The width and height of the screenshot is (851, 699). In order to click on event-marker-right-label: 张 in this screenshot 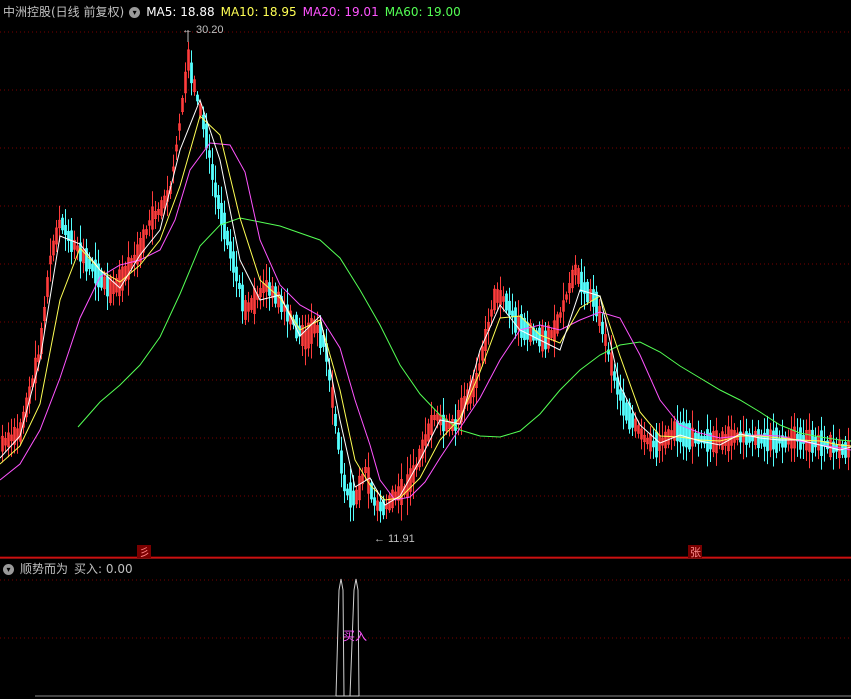, I will do `click(695, 552)`.